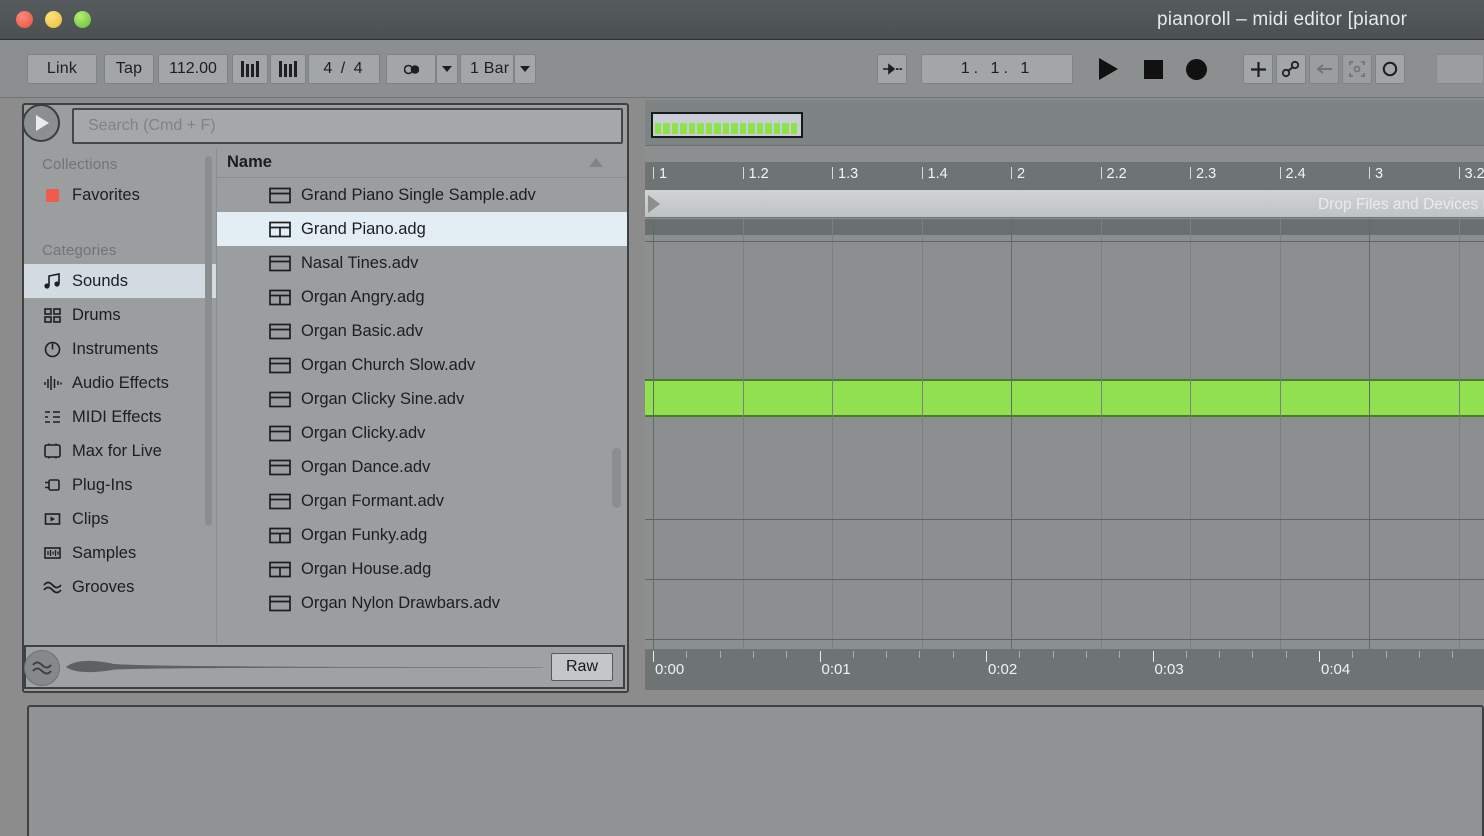 This screenshot has width=1484, height=836. Describe the element at coordinates (52, 553) in the screenshot. I see `sample-icon` at that location.